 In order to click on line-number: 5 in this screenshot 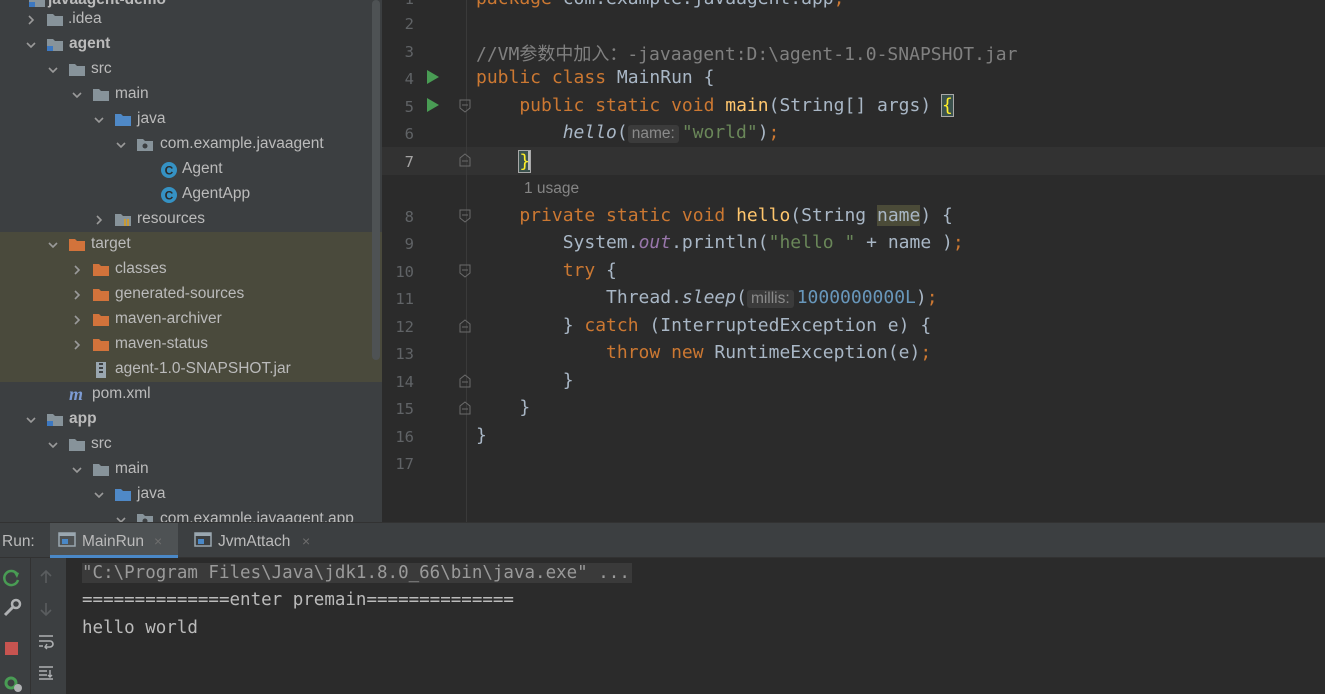, I will do `click(409, 107)`.